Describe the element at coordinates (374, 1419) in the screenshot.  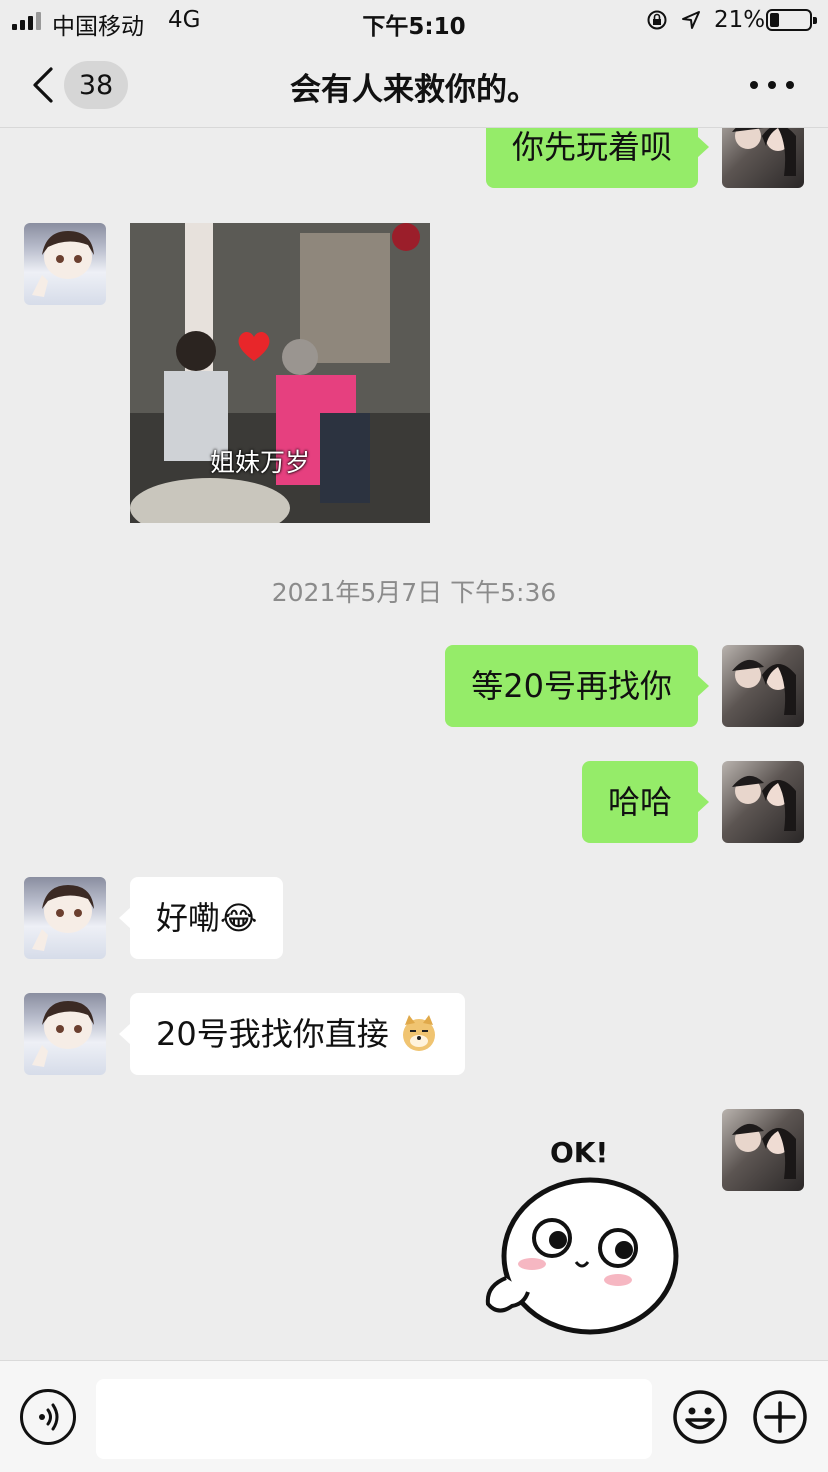
I see `message-input` at that location.